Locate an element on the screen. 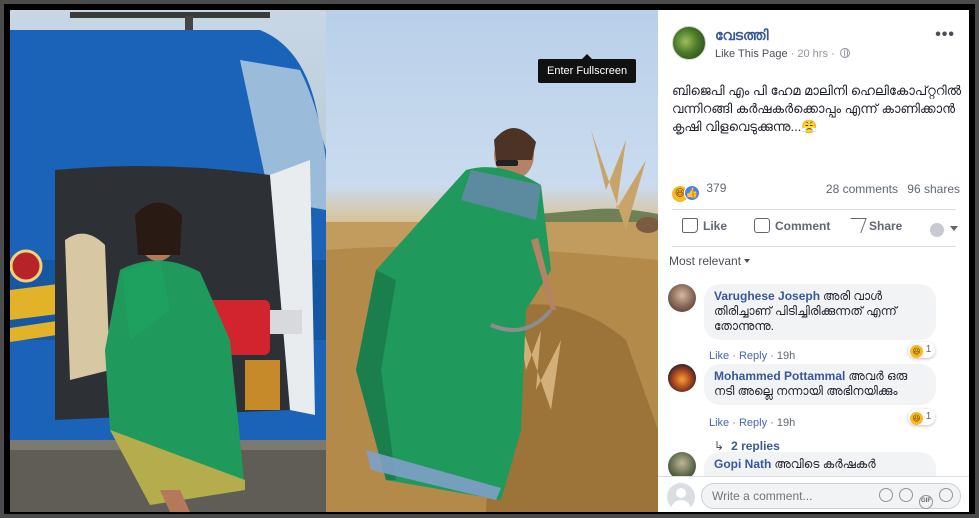 The width and height of the screenshot is (979, 518). divider-top is located at coordinates (814, 209).